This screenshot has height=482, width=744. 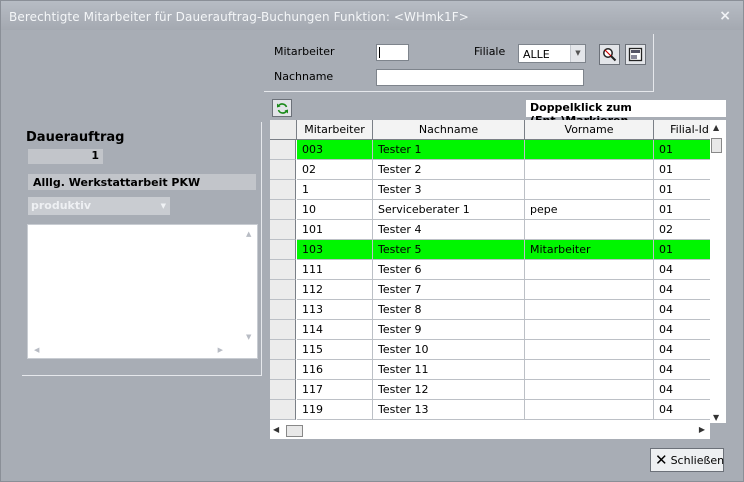 I want to click on cell-mitarbeiter: 10, so click(x=335, y=210).